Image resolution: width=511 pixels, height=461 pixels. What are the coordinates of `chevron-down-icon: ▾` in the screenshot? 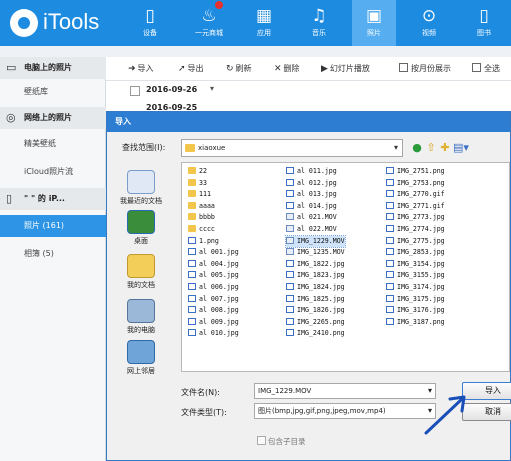 It's located at (212, 88).